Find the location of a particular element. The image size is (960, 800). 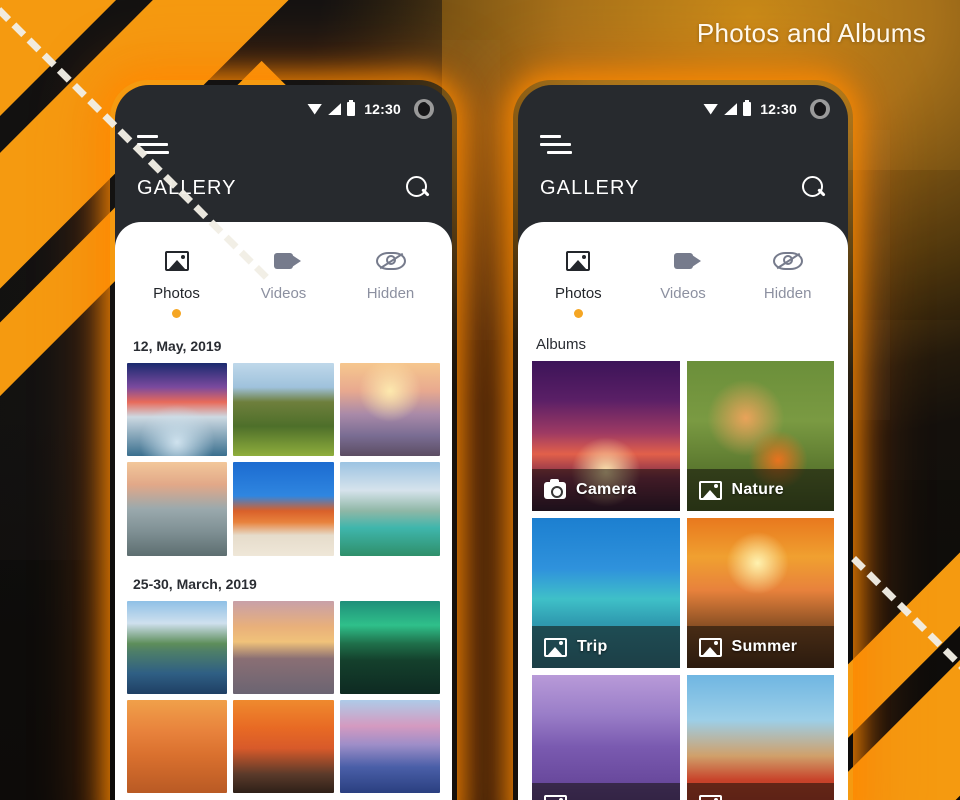

hamburger-menu-icon is located at coordinates (557, 144).